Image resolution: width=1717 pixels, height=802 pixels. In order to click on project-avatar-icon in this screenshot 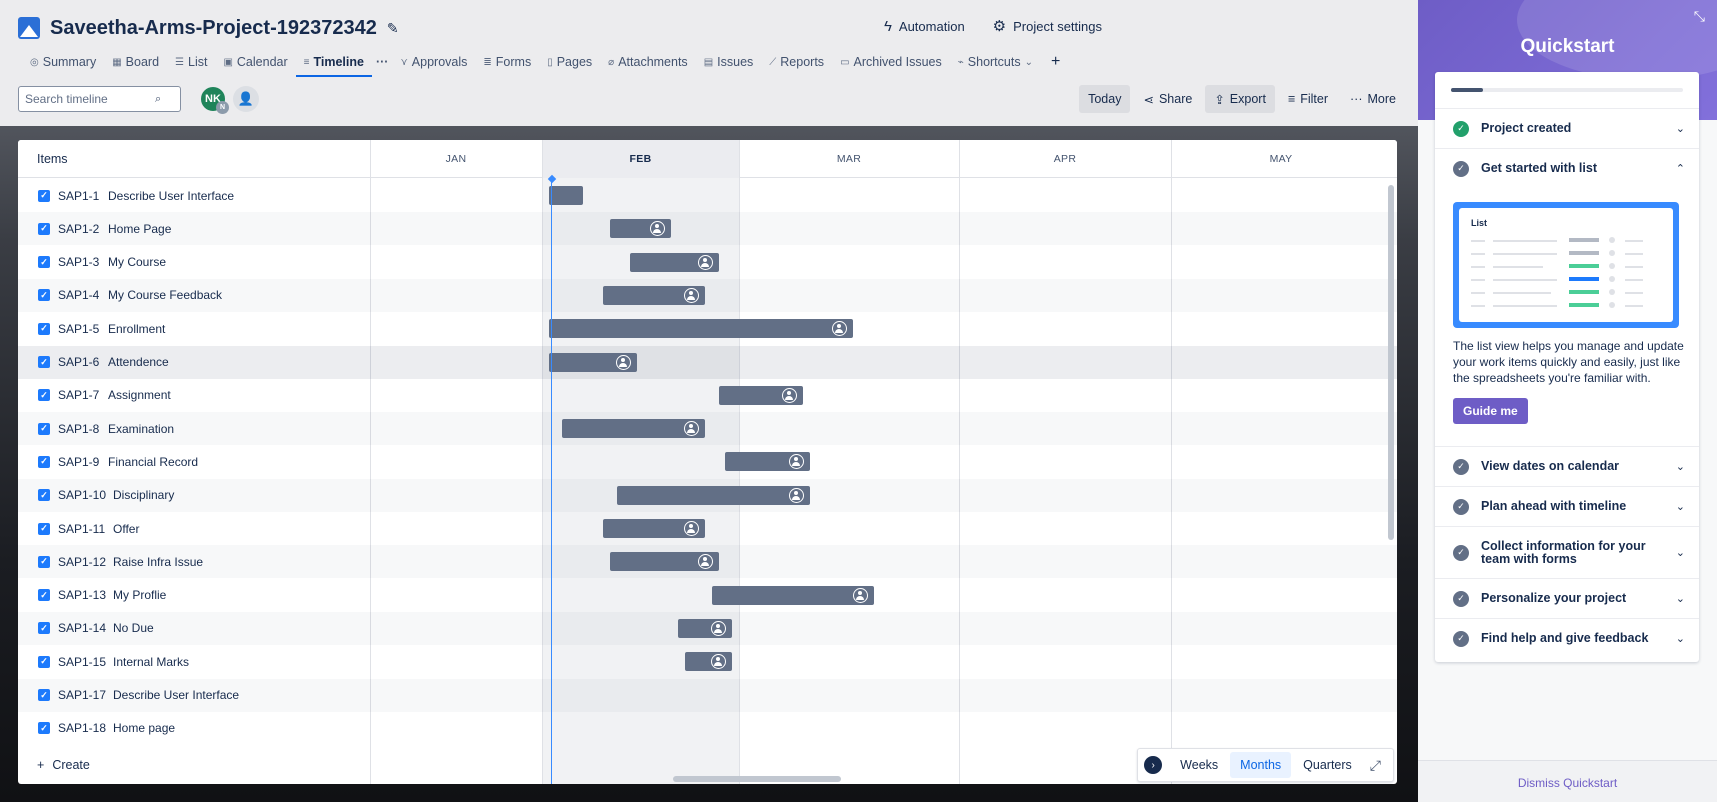, I will do `click(29, 28)`.